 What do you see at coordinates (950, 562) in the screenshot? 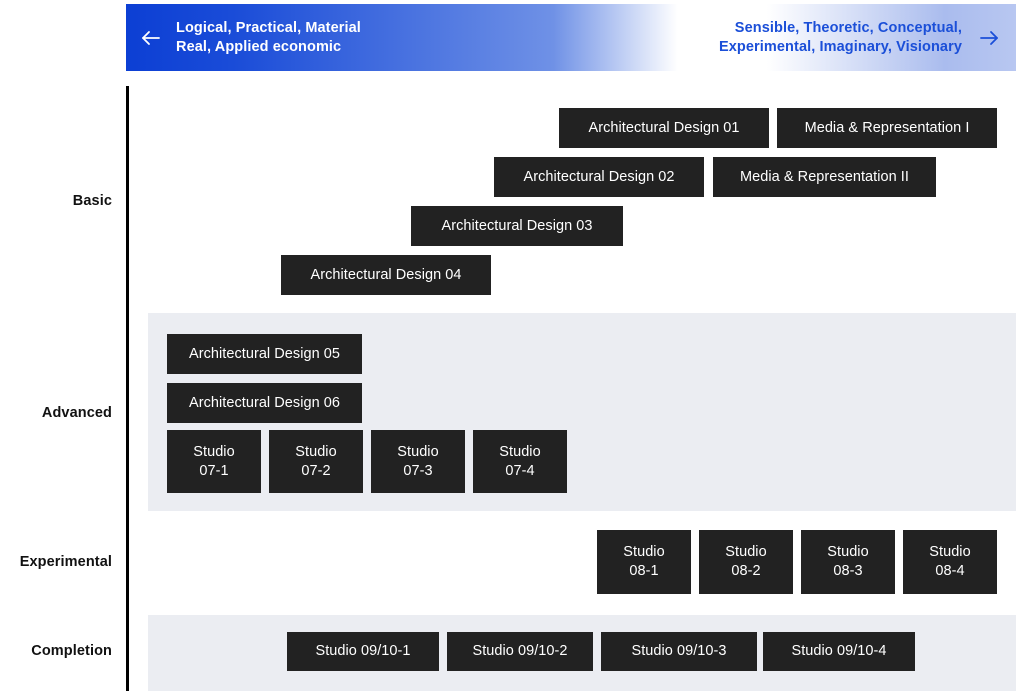
I see `course-card-st084: Studio 08-4` at bounding box center [950, 562].